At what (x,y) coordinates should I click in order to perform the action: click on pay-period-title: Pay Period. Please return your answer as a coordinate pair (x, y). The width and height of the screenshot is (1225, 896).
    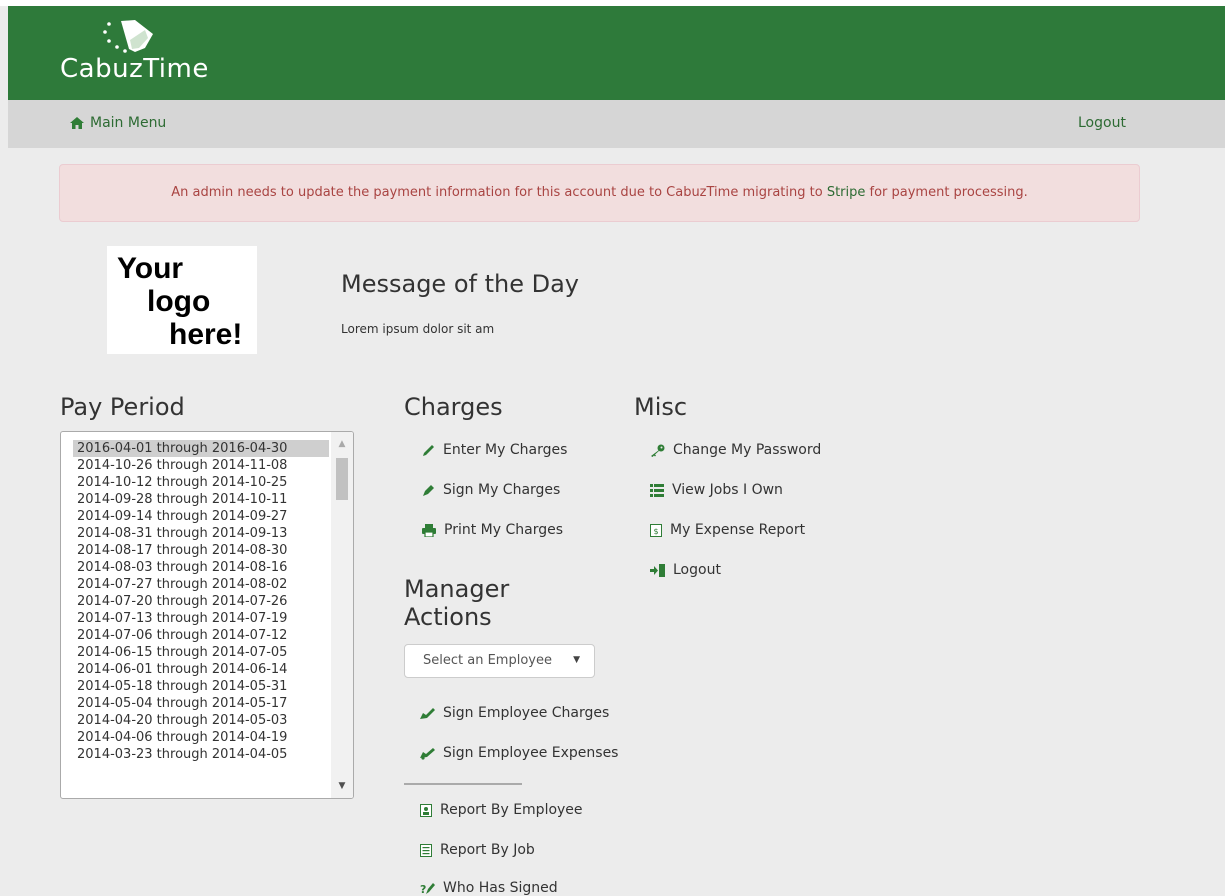
    Looking at the image, I should click on (122, 407).